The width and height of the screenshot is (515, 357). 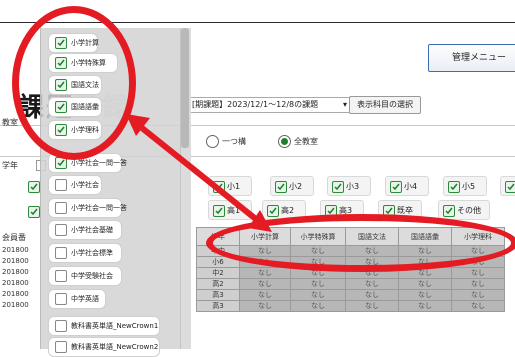 What do you see at coordinates (199, 173) in the screenshot?
I see `annotation-arrow-icon` at bounding box center [199, 173].